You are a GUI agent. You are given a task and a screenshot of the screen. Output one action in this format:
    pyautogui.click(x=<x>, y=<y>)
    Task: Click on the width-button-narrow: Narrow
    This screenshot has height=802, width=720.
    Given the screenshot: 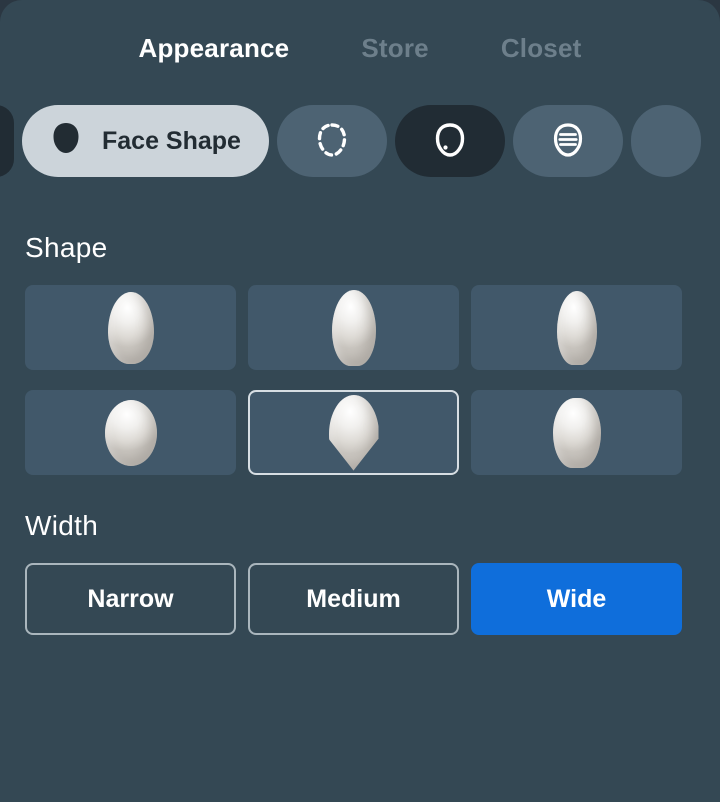 What is the action you would take?
    pyautogui.click(x=130, y=599)
    